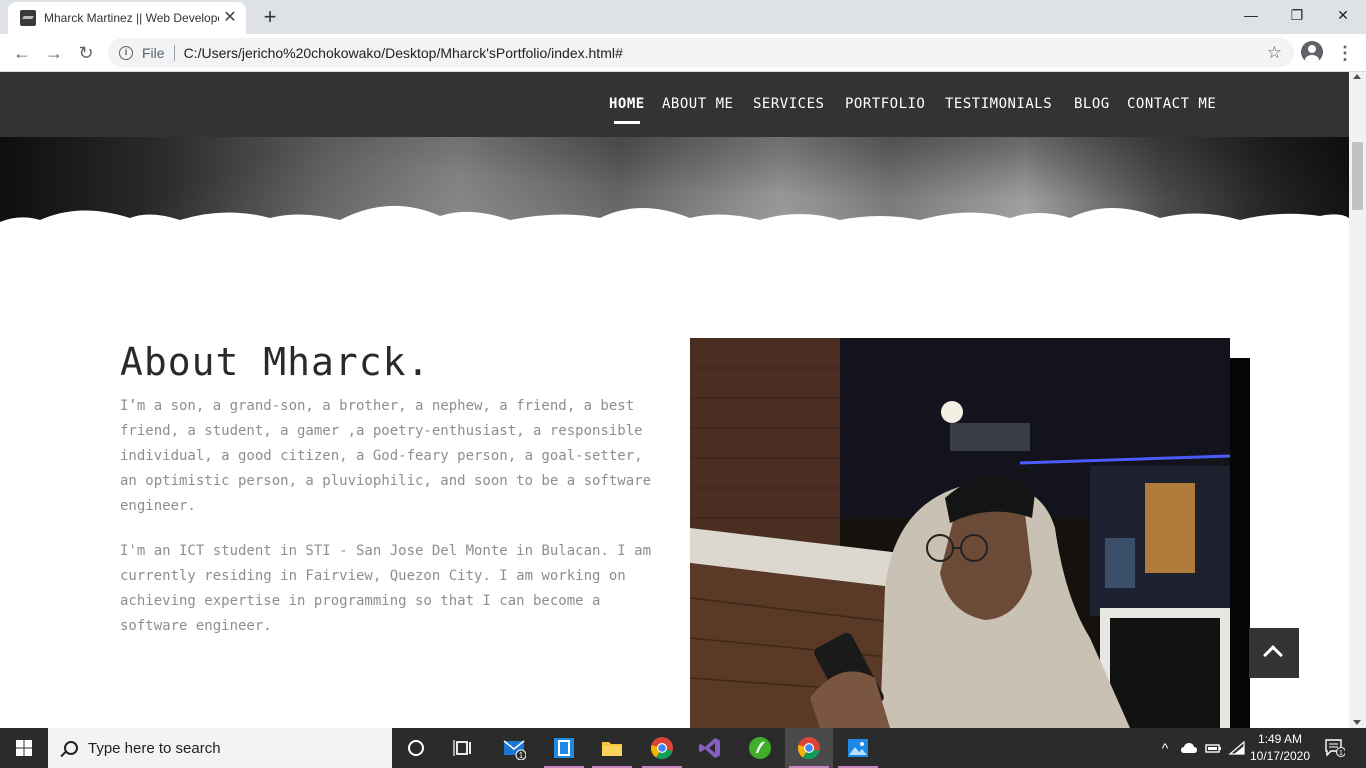 This screenshot has width=1366, height=768. What do you see at coordinates (1165, 748) in the screenshot?
I see `tray-chevron-icon: ^` at bounding box center [1165, 748].